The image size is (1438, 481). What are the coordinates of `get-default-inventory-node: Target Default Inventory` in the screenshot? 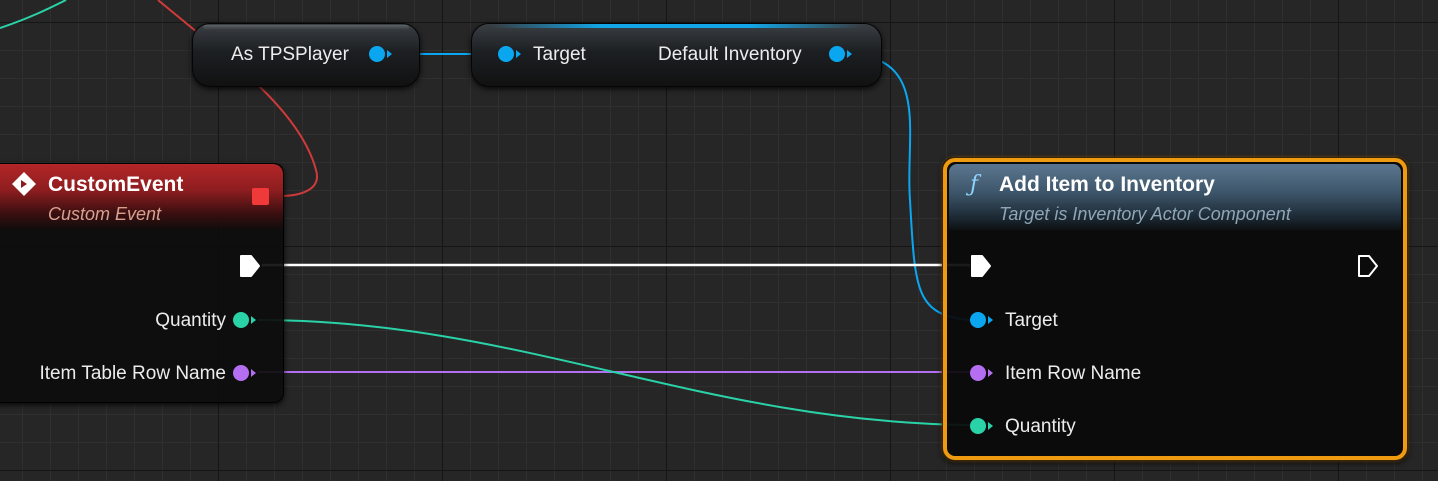 It's located at (676, 55).